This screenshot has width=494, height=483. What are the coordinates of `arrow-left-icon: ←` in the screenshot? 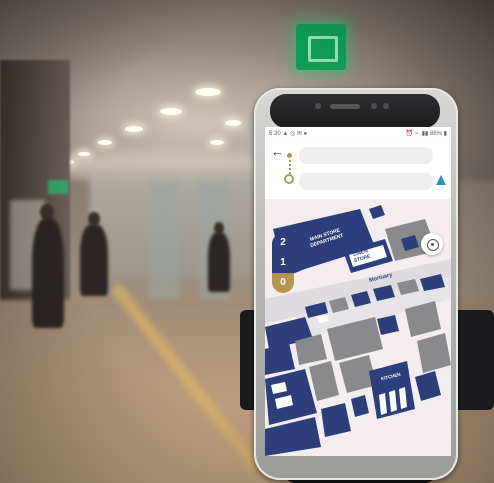 It's located at (277, 151).